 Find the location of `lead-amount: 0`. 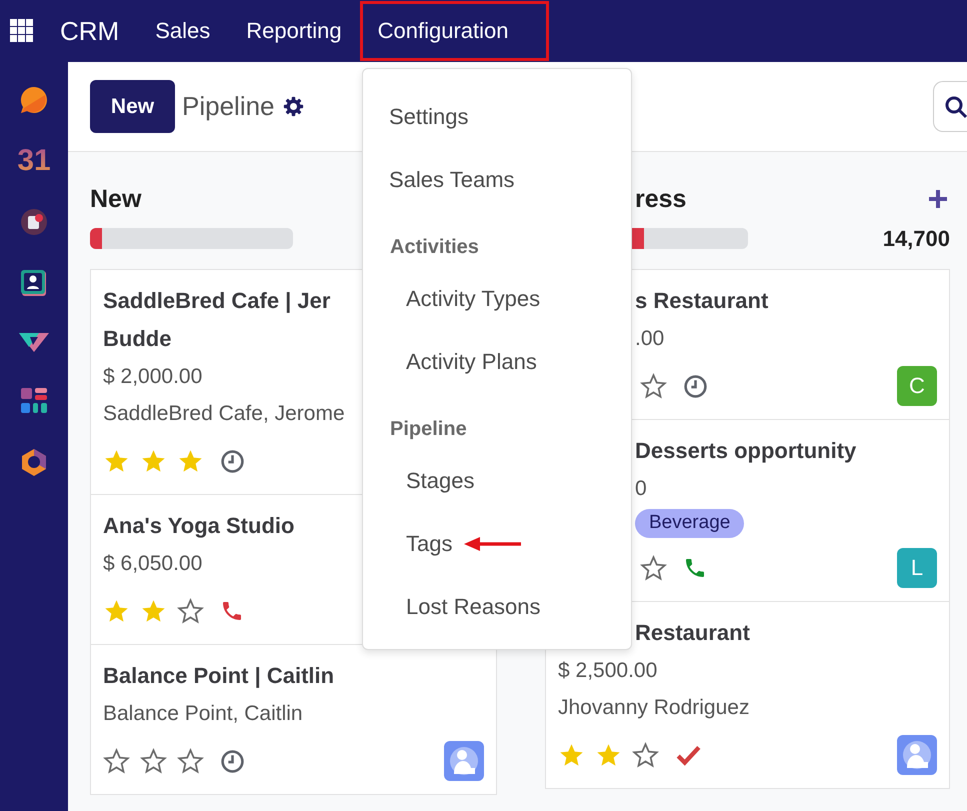

lead-amount: 0 is located at coordinates (641, 489).